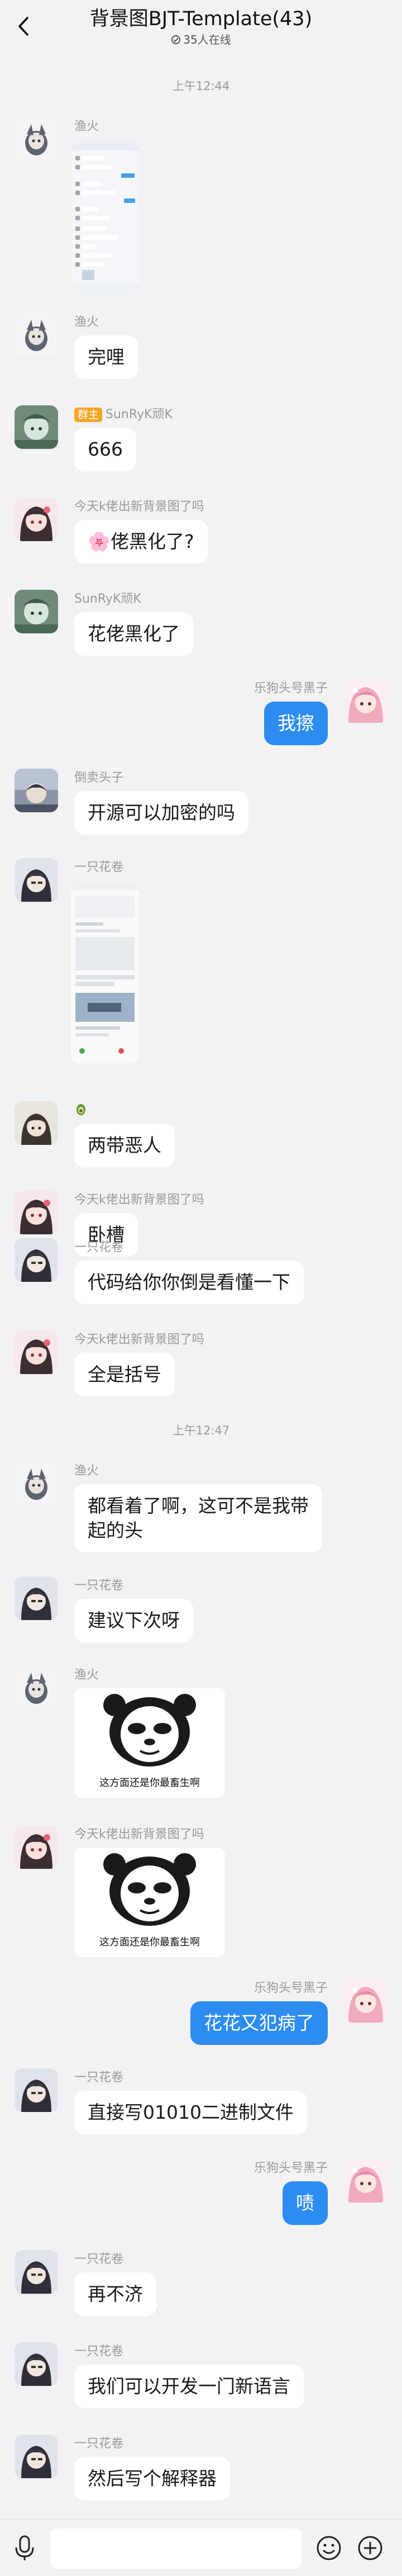  I want to click on voice-icon, so click(25, 2548).